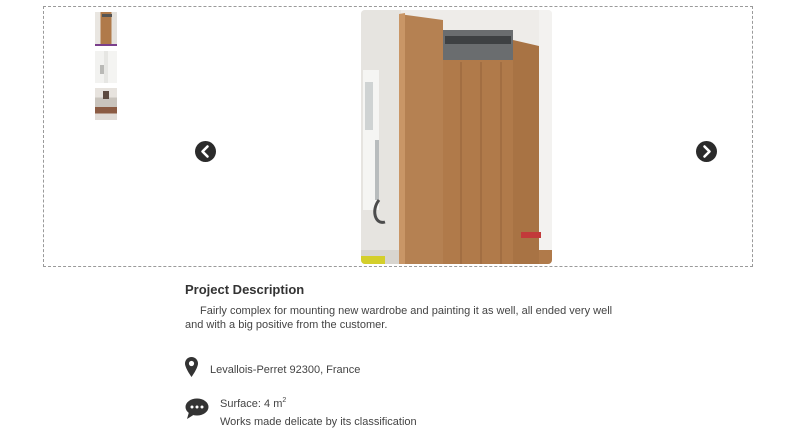  I want to click on main-gallery-image, so click(456, 137).